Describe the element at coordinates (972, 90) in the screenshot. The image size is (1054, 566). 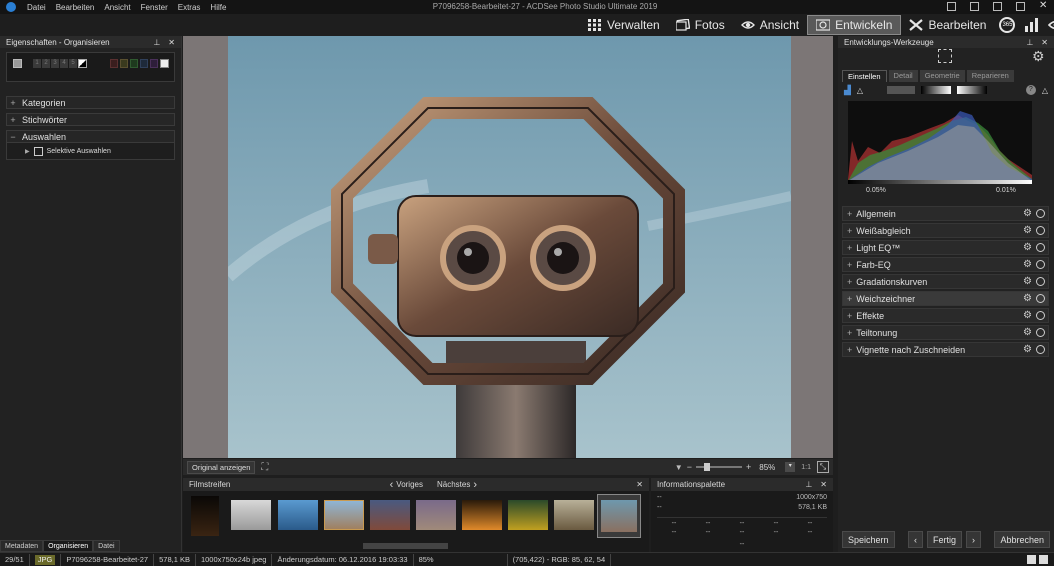
I see `highlight-gradient` at that location.